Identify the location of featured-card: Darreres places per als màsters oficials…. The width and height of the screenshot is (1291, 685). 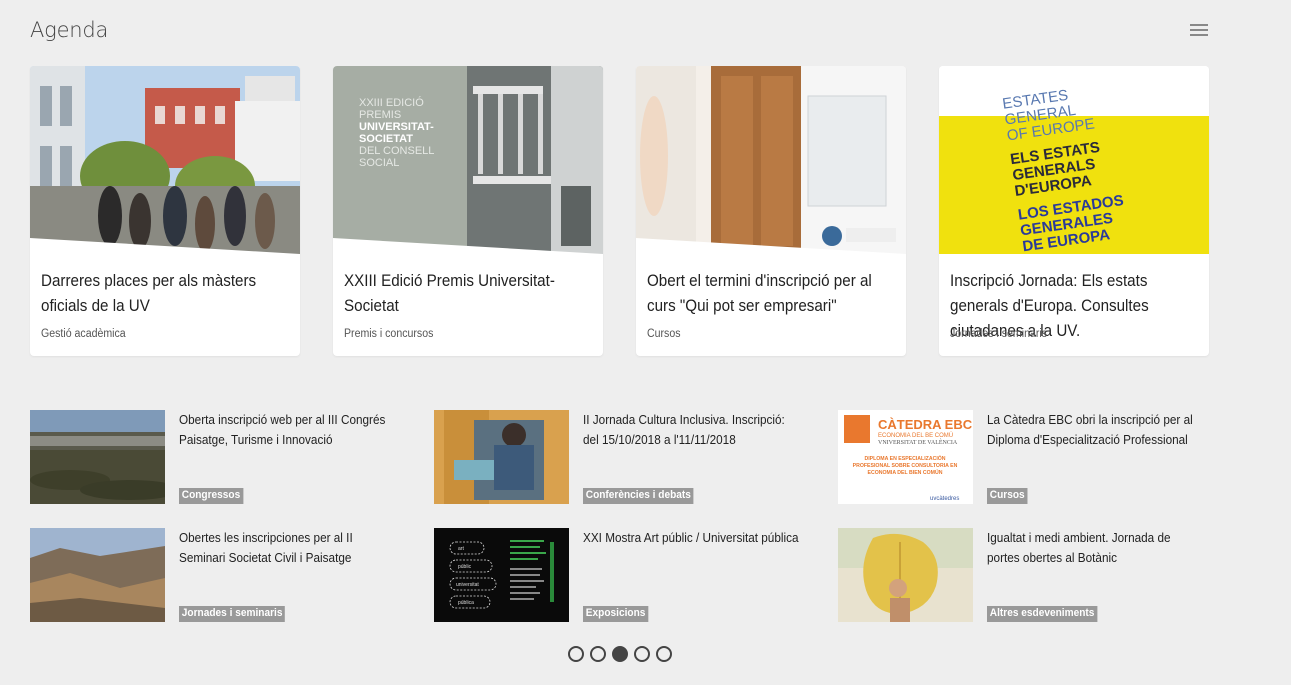
(165, 211).